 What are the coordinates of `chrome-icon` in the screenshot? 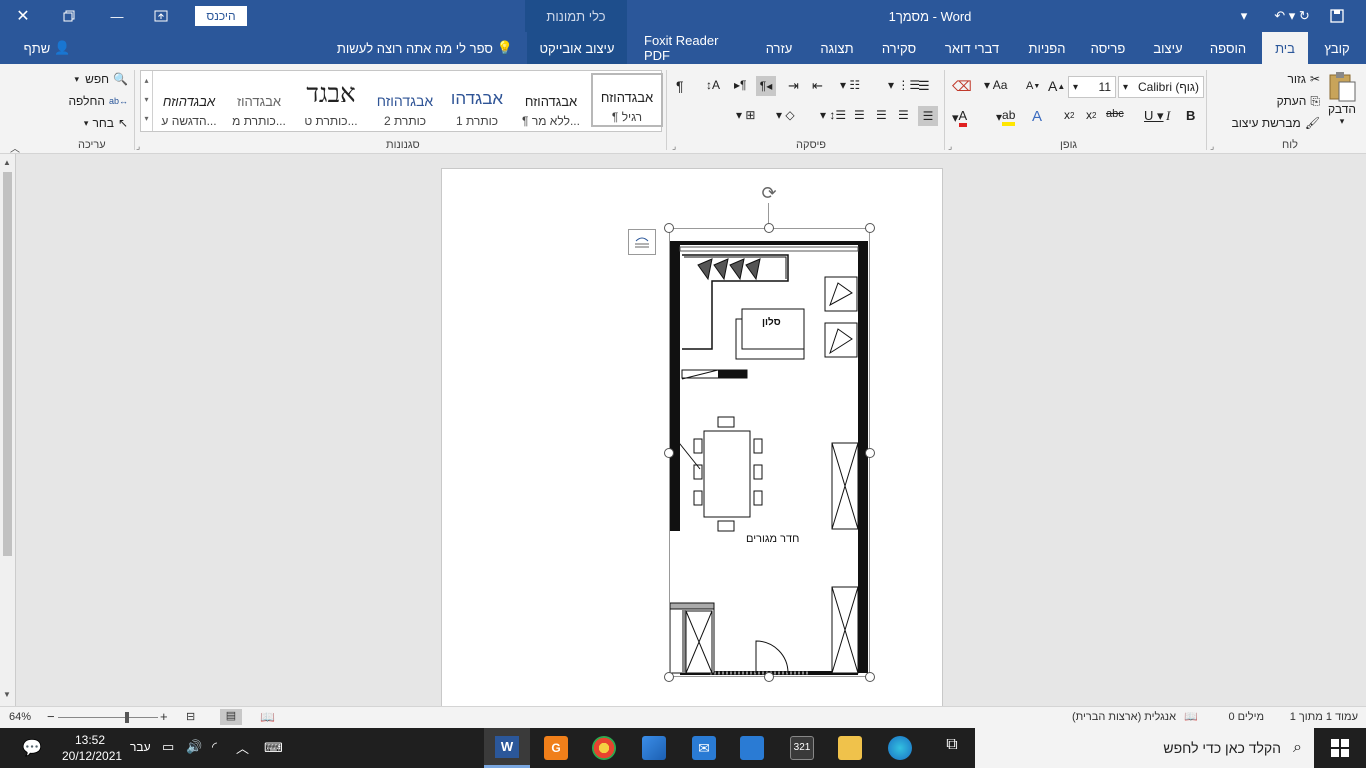 It's located at (604, 748).